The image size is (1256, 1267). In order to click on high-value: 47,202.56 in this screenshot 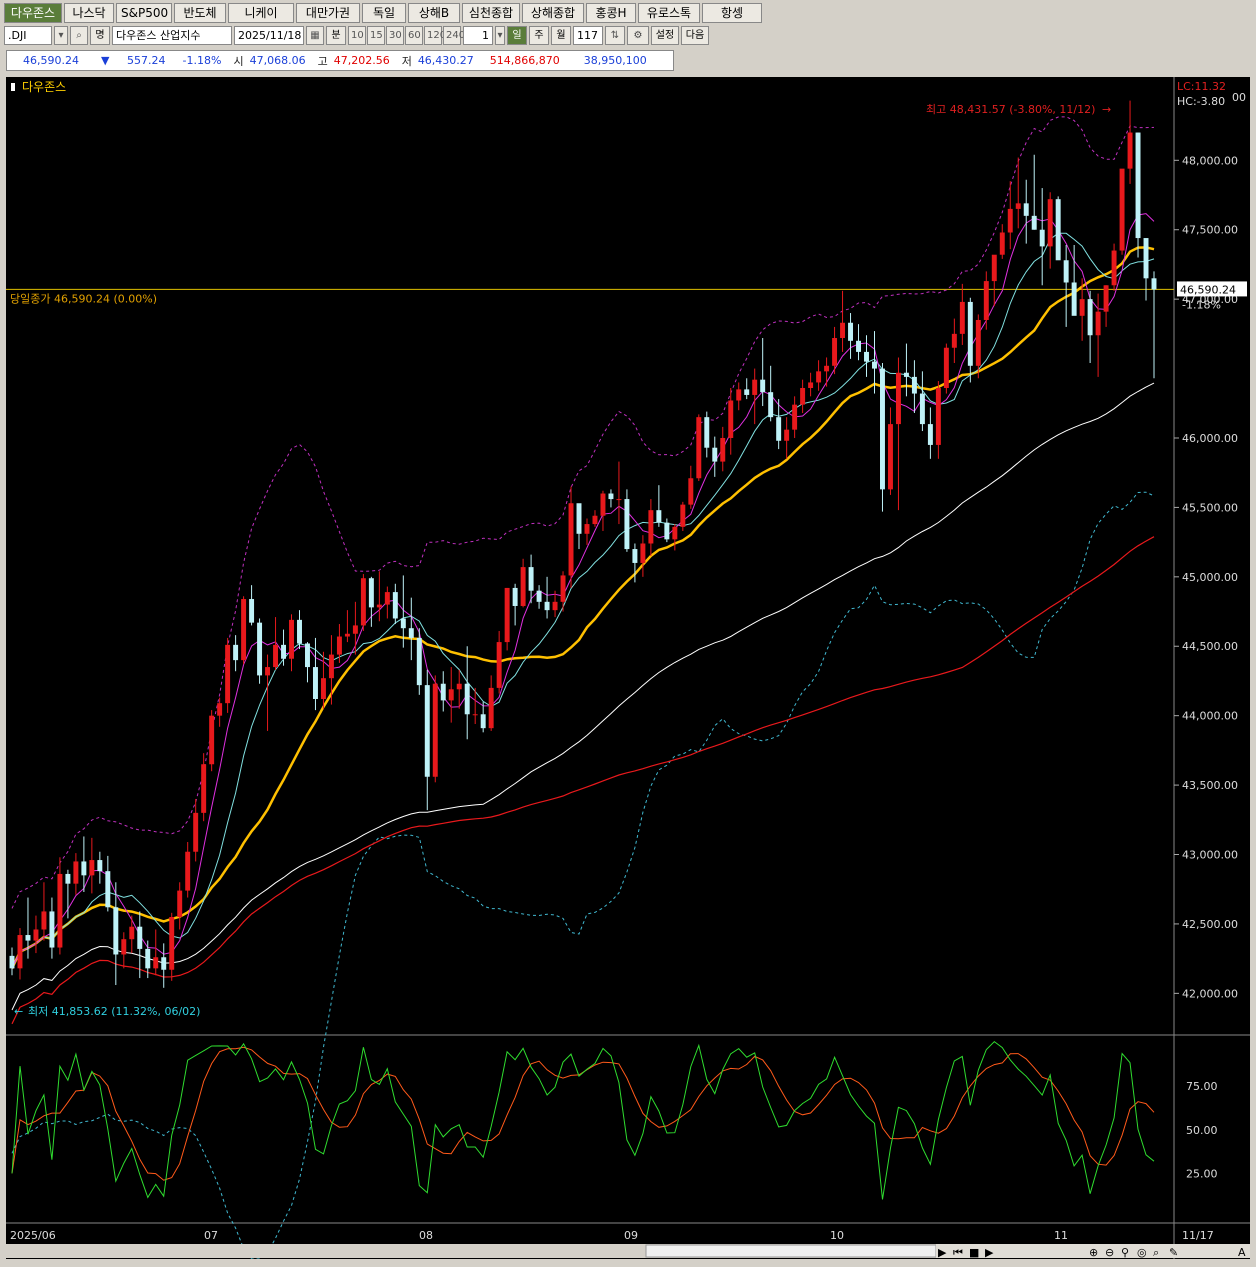, I will do `click(361, 60)`.